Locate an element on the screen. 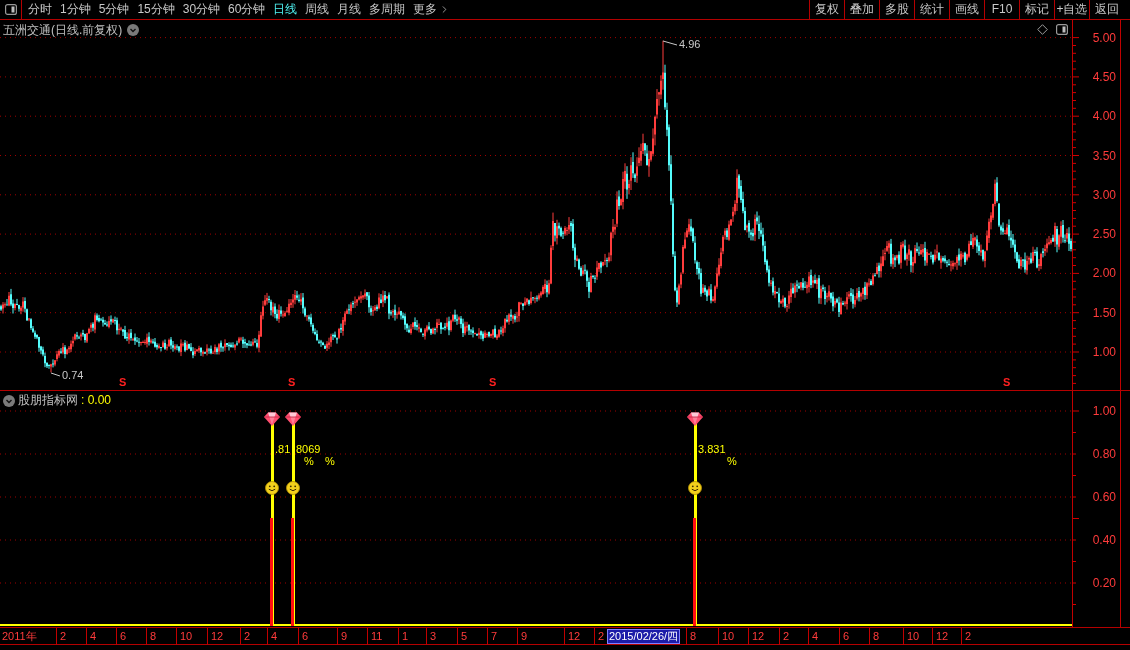 The width and height of the screenshot is (1130, 650). indicator-axis-label: 0.40 is located at coordinates (1104, 540).